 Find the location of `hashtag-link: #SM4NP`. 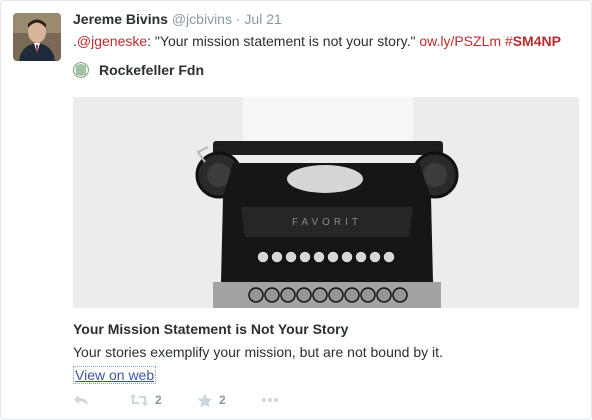

hashtag-link: #SM4NP is located at coordinates (533, 41).